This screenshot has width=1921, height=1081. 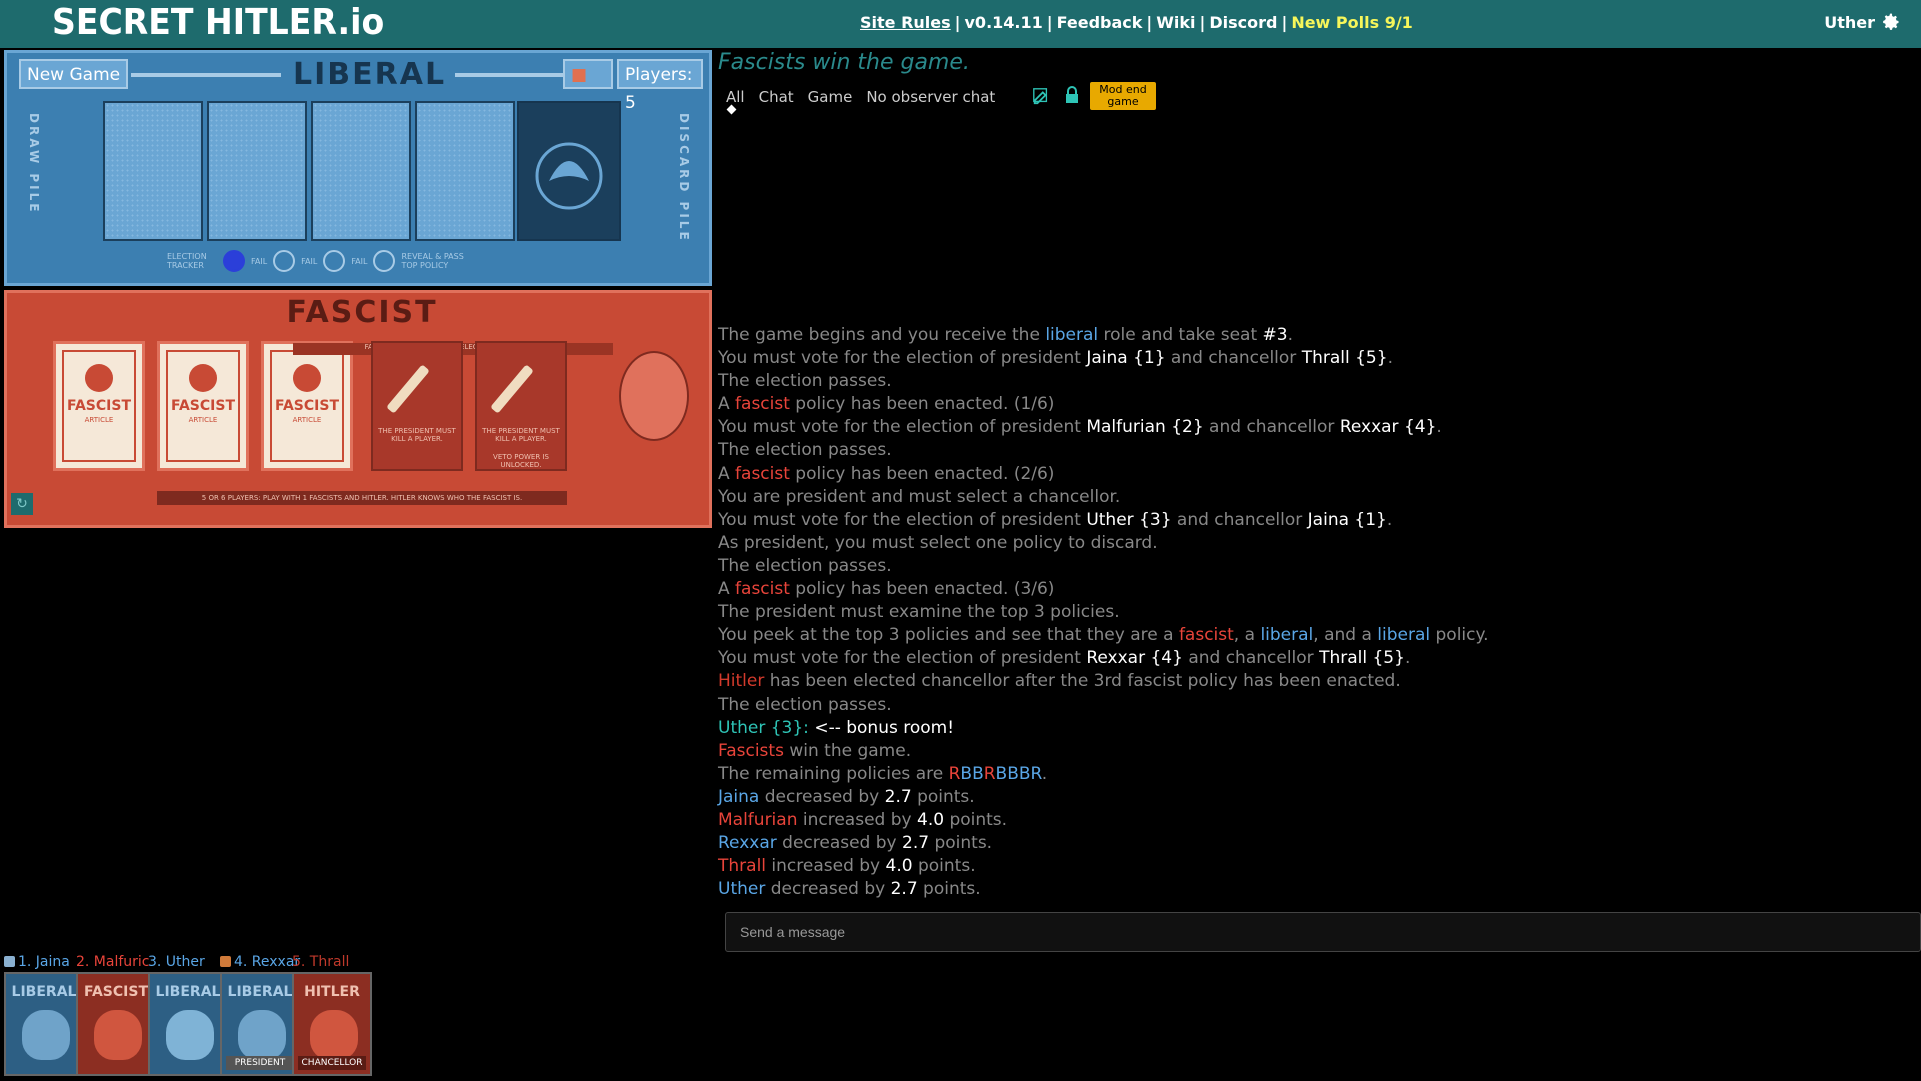 I want to click on log-segment: The remaining policies are, so click(x=833, y=773).